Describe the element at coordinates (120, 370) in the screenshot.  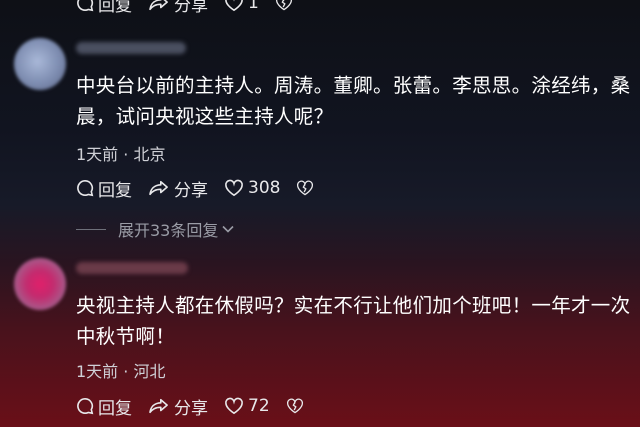
I see `comment-meta: 1天前 · 河北` at that location.